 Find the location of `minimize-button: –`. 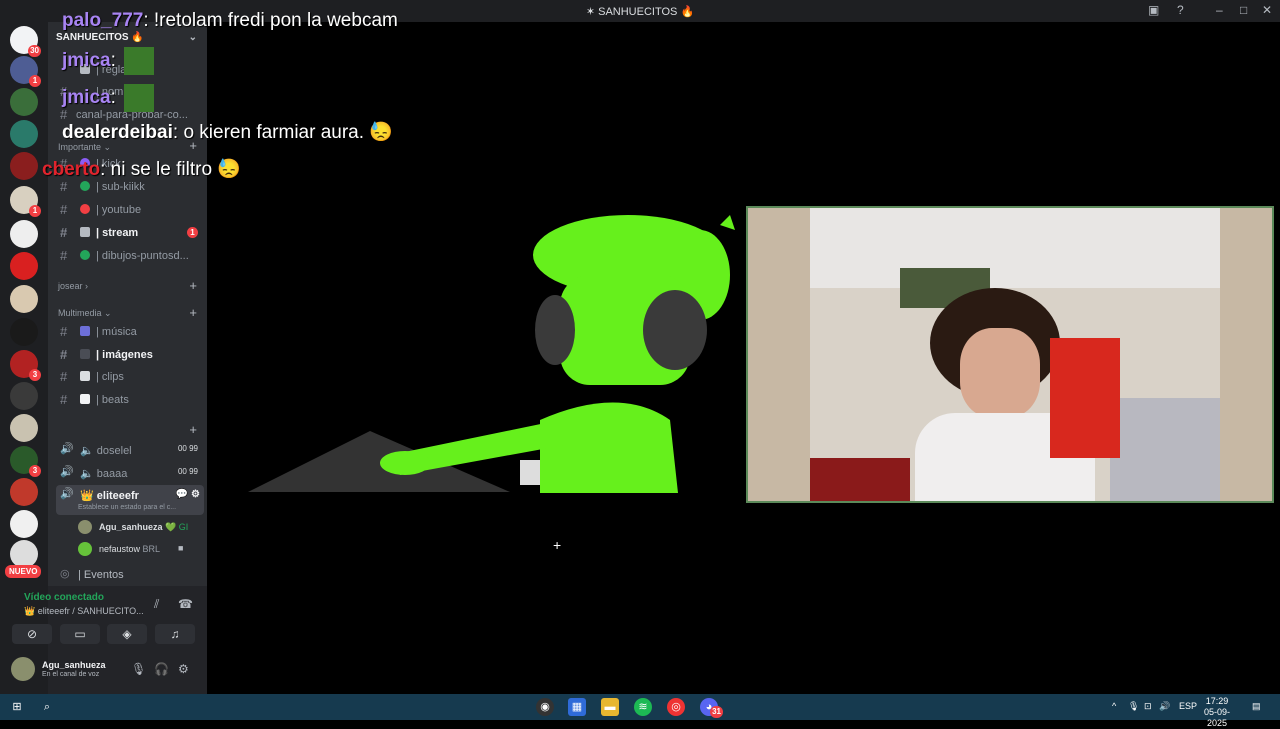

minimize-button: – is located at coordinates (1219, 10).